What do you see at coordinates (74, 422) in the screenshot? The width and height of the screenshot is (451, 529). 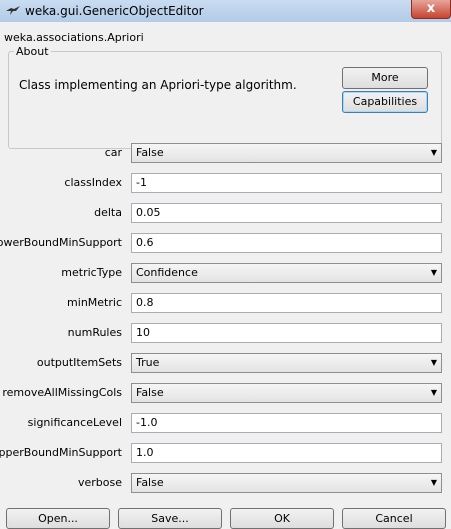 I see `param-label-significanceLevel: significanceLevel` at bounding box center [74, 422].